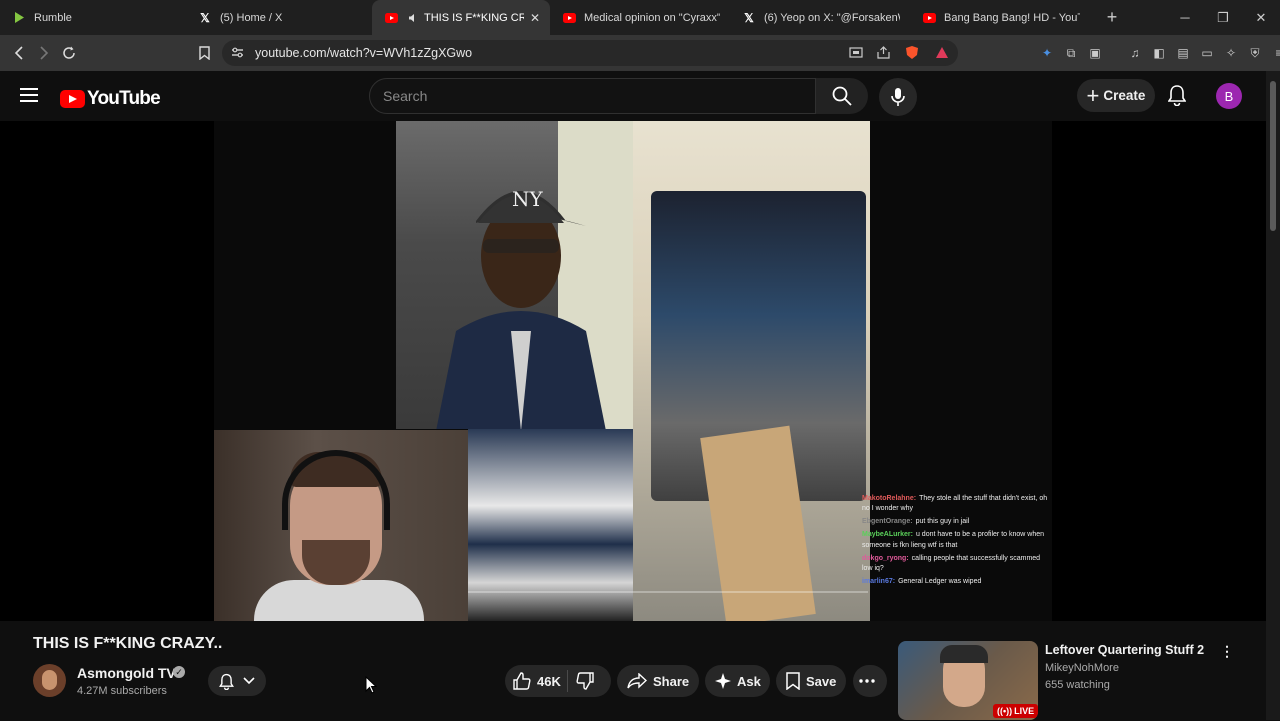 This screenshot has height=721, width=1280. I want to click on create-label: Create, so click(1124, 95).